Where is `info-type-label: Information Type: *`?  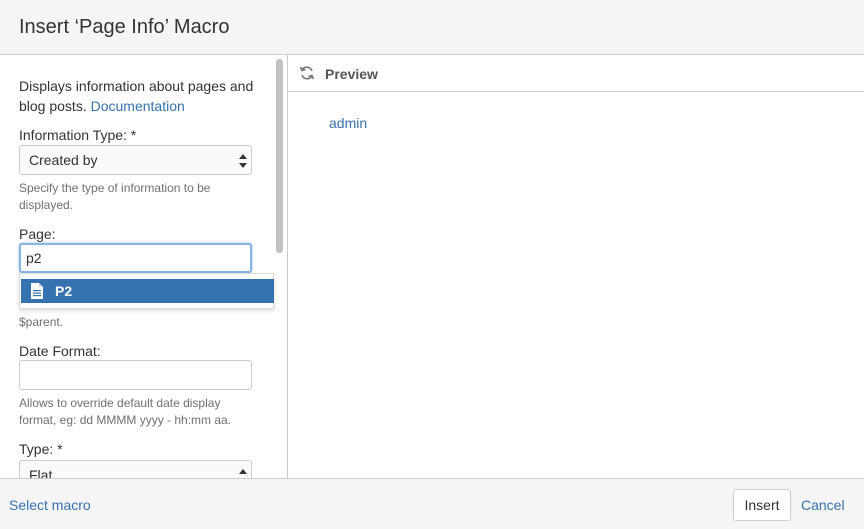 info-type-label: Information Type: * is located at coordinates (78, 135).